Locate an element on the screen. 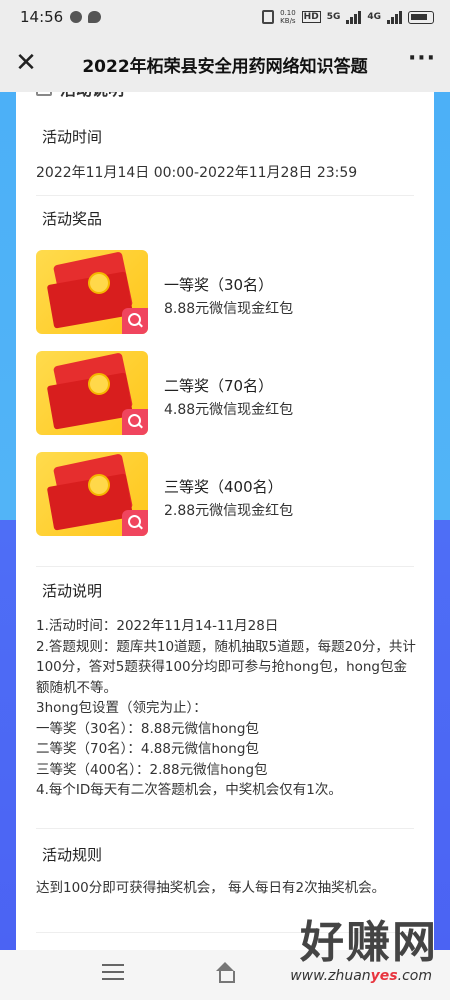 The height and width of the screenshot is (1000, 450). status-time: 14:56 is located at coordinates (42, 17).